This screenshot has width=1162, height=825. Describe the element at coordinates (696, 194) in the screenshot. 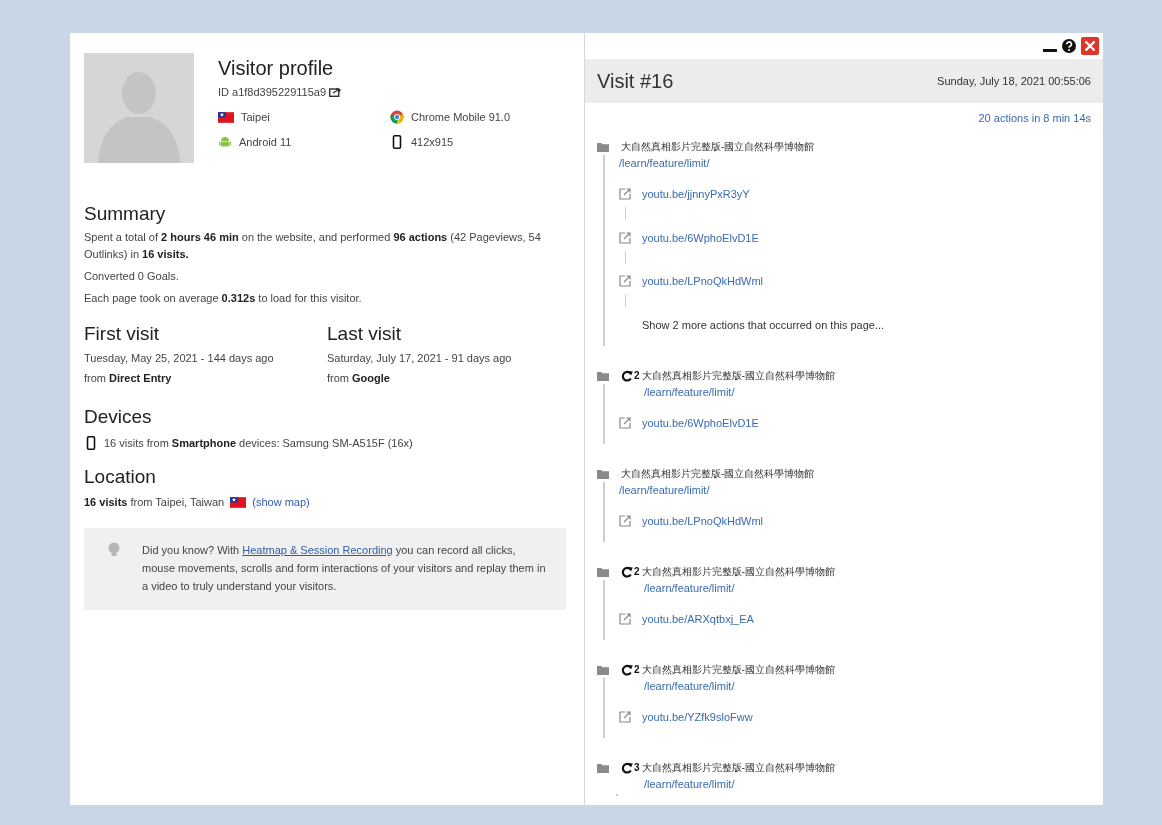

I see `outlink-link: youtu.be/jjnnyPxR3yY` at that location.